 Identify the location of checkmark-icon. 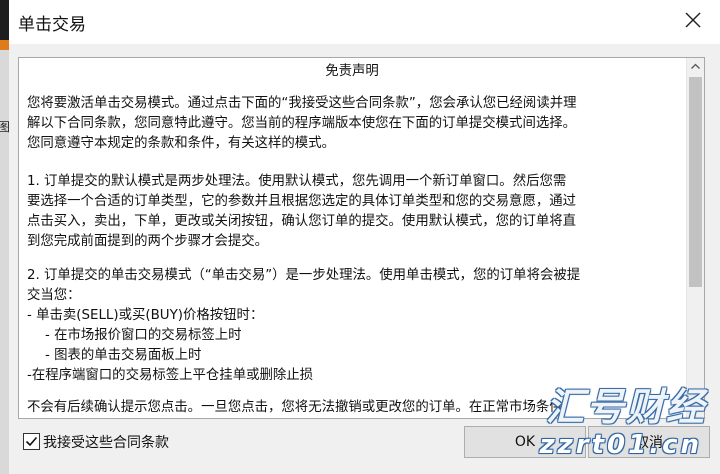
(31, 441).